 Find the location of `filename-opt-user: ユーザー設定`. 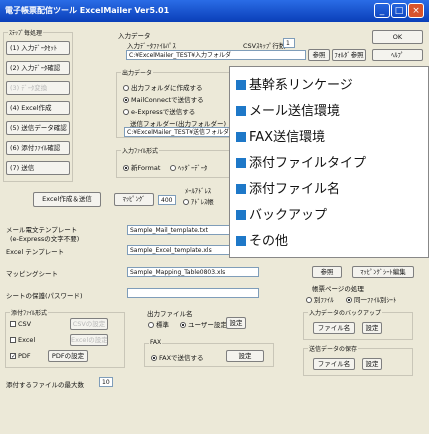

filename-opt-user: ユーザー設定 is located at coordinates (203, 324).